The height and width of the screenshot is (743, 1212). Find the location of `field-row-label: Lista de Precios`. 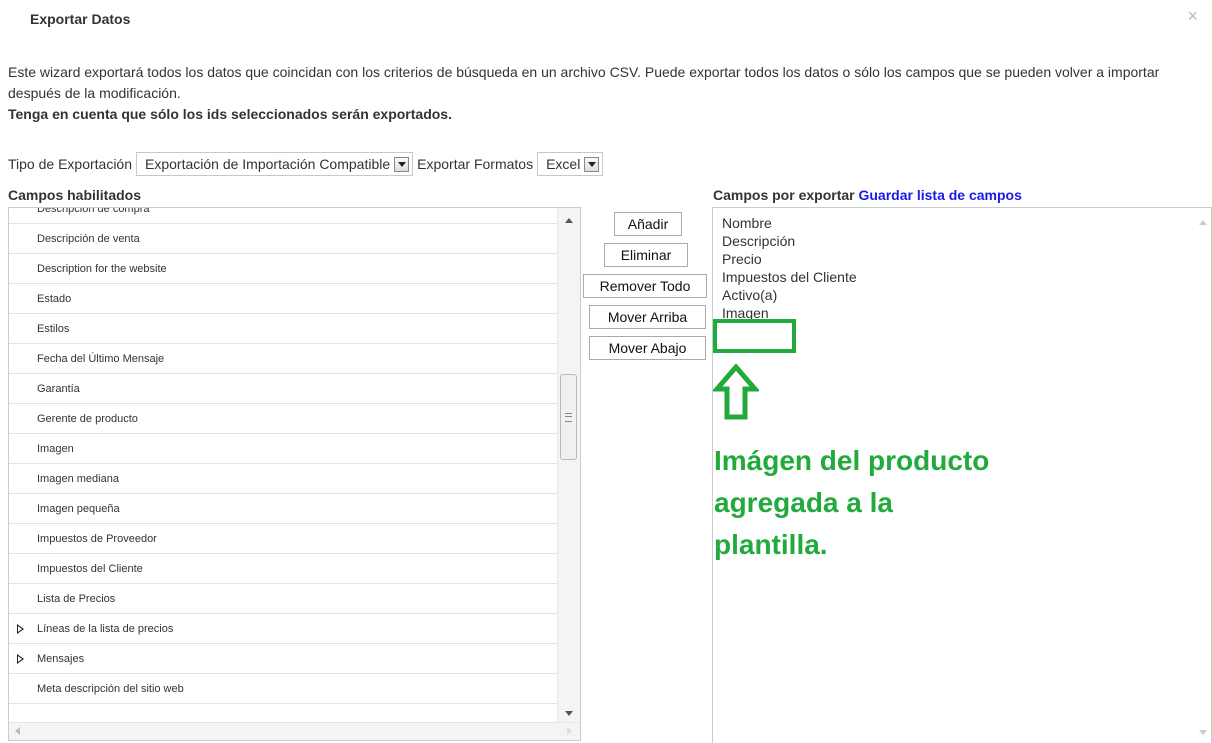

field-row-label: Lista de Precios is located at coordinates (76, 599).